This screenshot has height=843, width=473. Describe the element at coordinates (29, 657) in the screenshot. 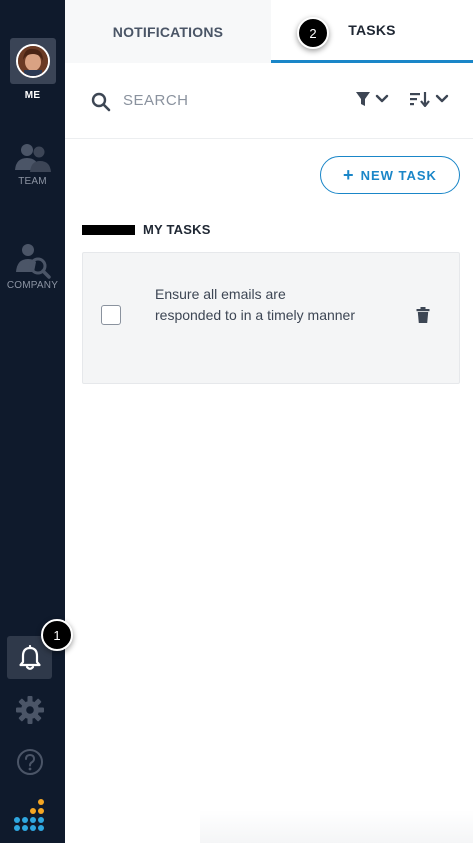

I see `bell-icon` at that location.